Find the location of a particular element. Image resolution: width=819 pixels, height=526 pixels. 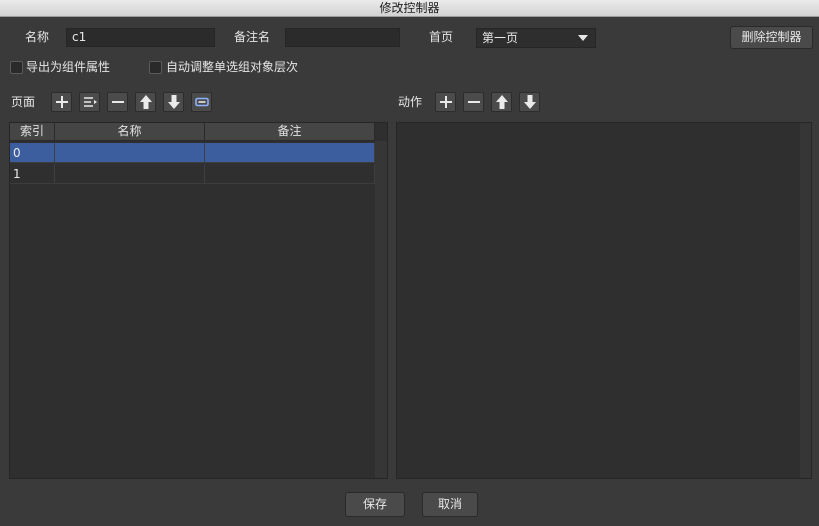

move-page-up-button is located at coordinates (145, 102).